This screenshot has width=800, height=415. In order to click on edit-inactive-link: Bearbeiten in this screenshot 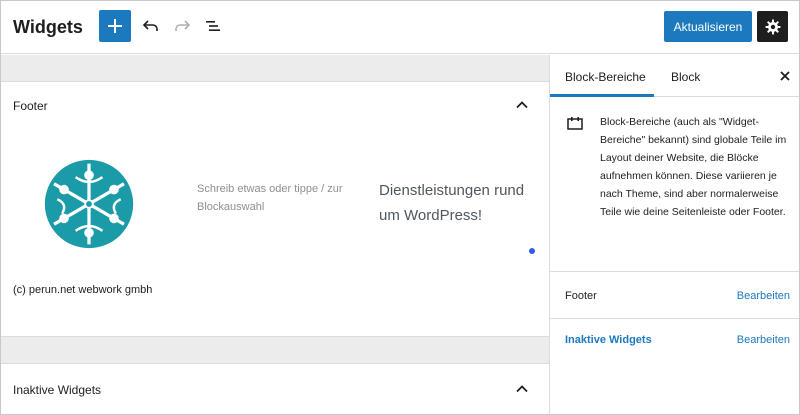, I will do `click(763, 340)`.